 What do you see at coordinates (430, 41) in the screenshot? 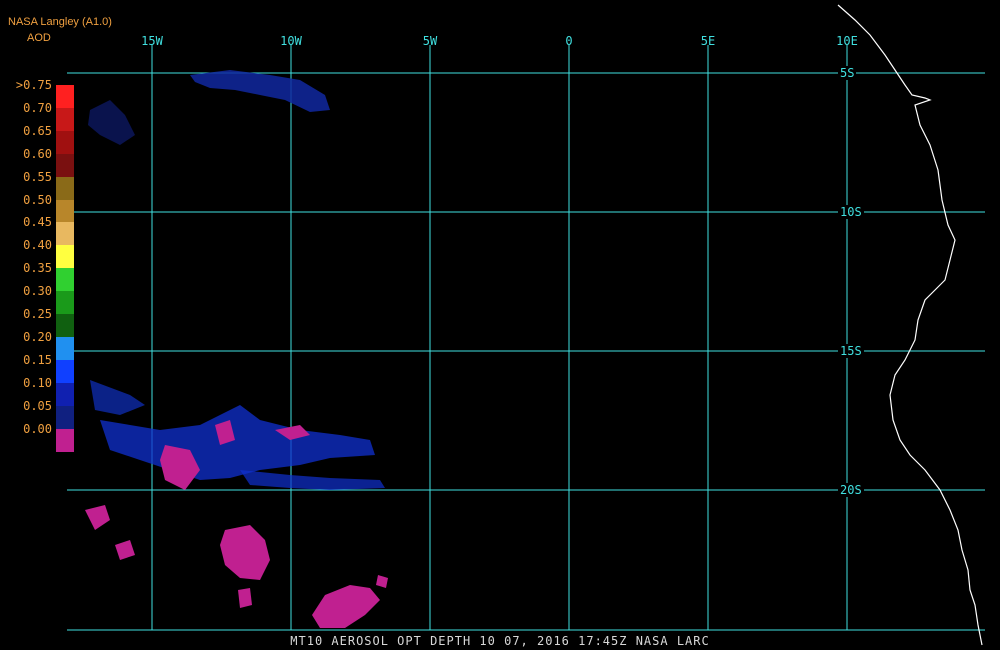
I see `longitude-label: 5W` at bounding box center [430, 41].